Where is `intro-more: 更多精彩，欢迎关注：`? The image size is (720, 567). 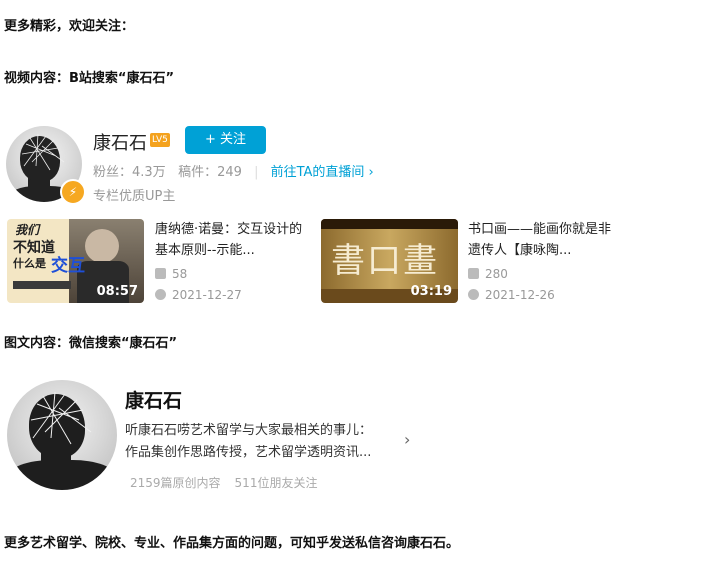
intro-more: 更多精彩，欢迎关注： is located at coordinates (69, 26).